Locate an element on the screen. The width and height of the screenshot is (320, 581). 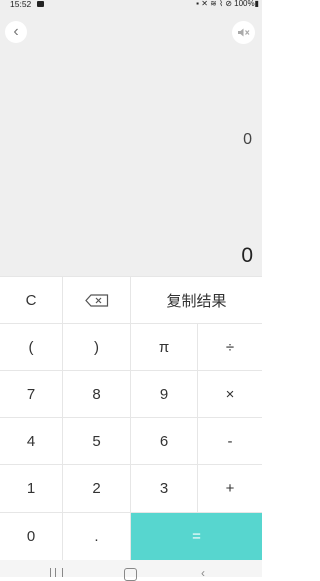
speaker-muted-icon is located at coordinates (244, 32).